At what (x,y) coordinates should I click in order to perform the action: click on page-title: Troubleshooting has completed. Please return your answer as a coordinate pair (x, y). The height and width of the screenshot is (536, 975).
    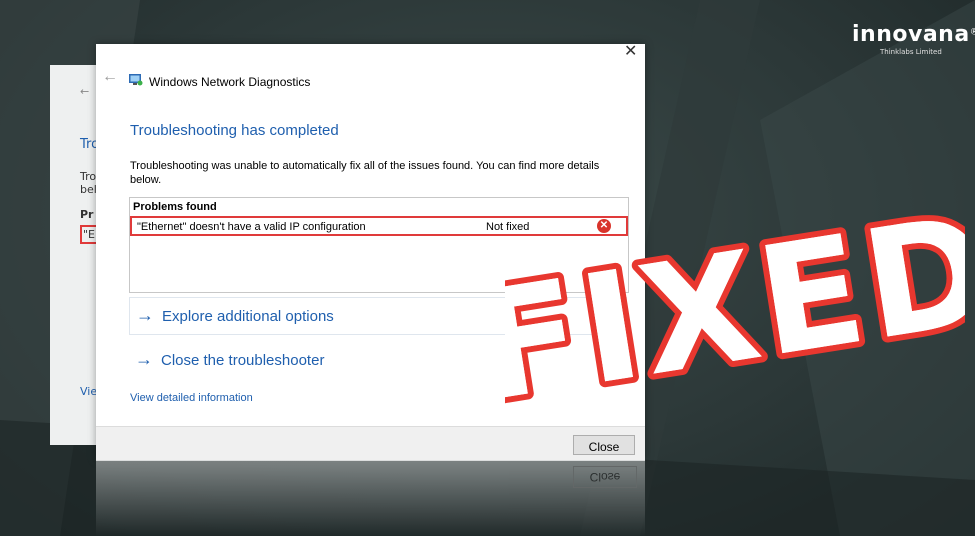
    Looking at the image, I should click on (234, 130).